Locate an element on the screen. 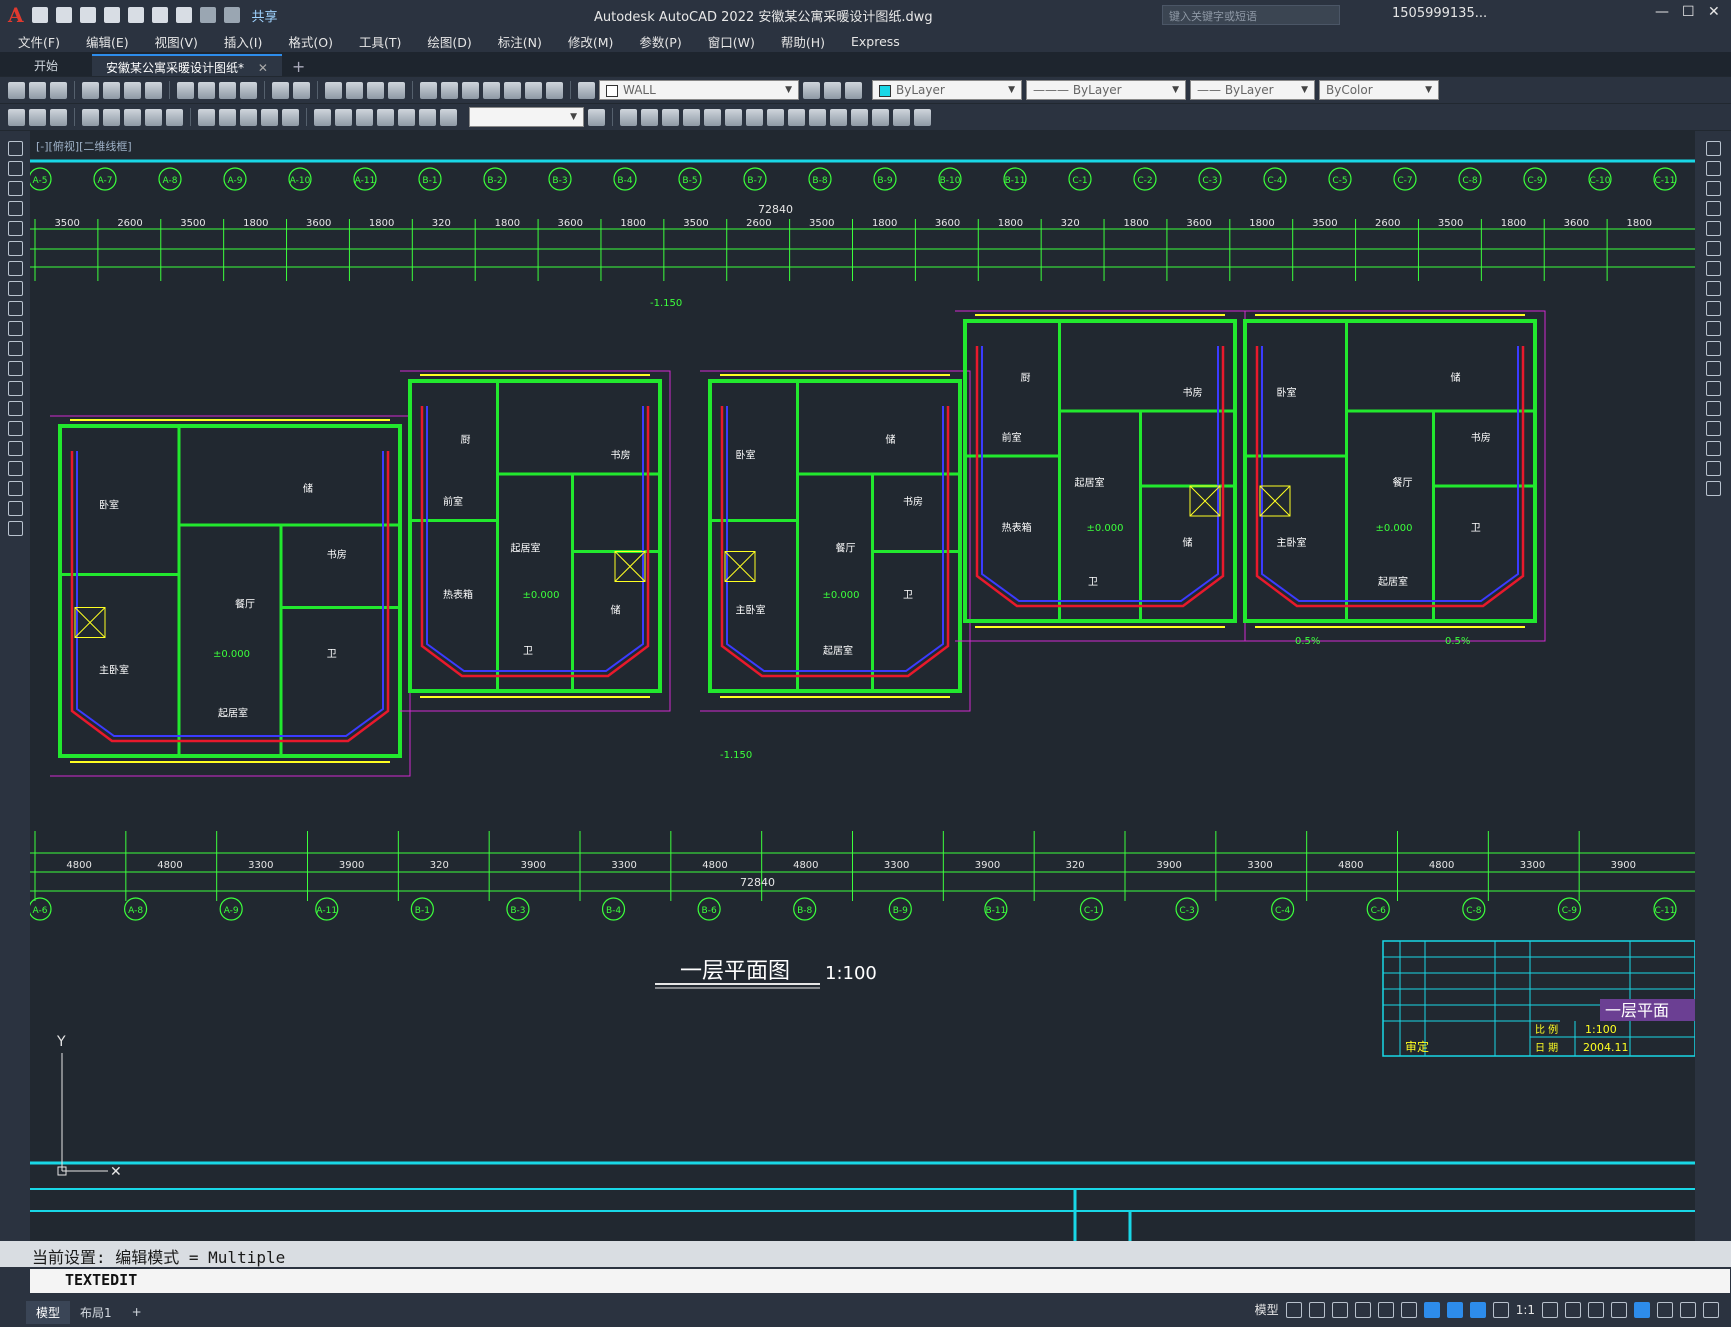 The image size is (1731, 1327). spline-icon is located at coordinates (15, 308).